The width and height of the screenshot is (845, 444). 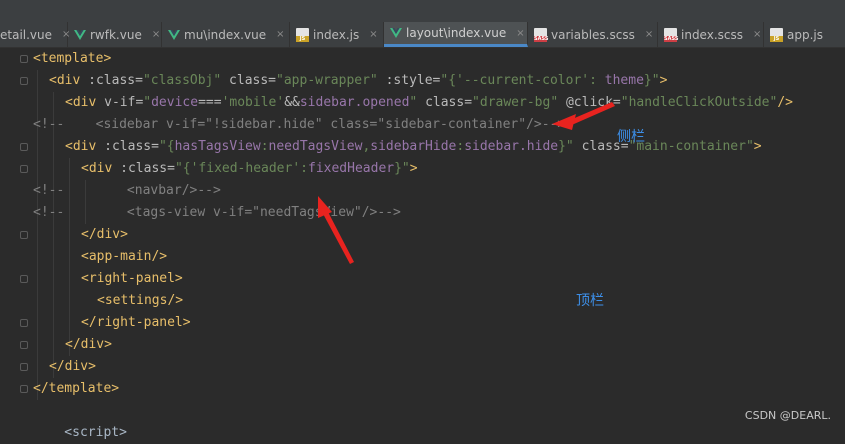 I want to click on tab-variables-scss: SASS variables.scss ×, so click(x=593, y=34).